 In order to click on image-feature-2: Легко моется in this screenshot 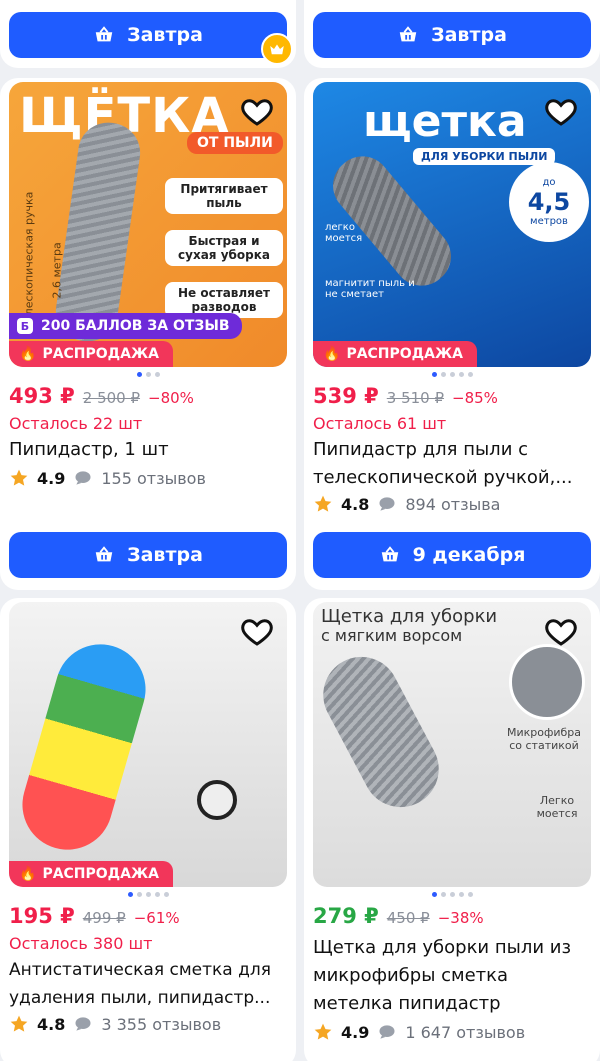, I will do `click(557, 807)`.